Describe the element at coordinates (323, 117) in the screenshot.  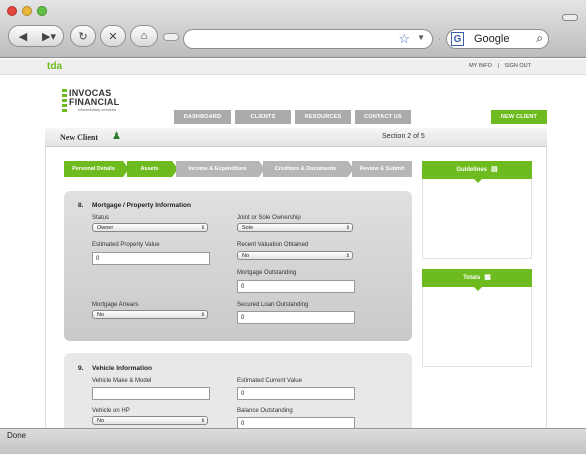
I see `tab-resources: RESOURCES` at that location.